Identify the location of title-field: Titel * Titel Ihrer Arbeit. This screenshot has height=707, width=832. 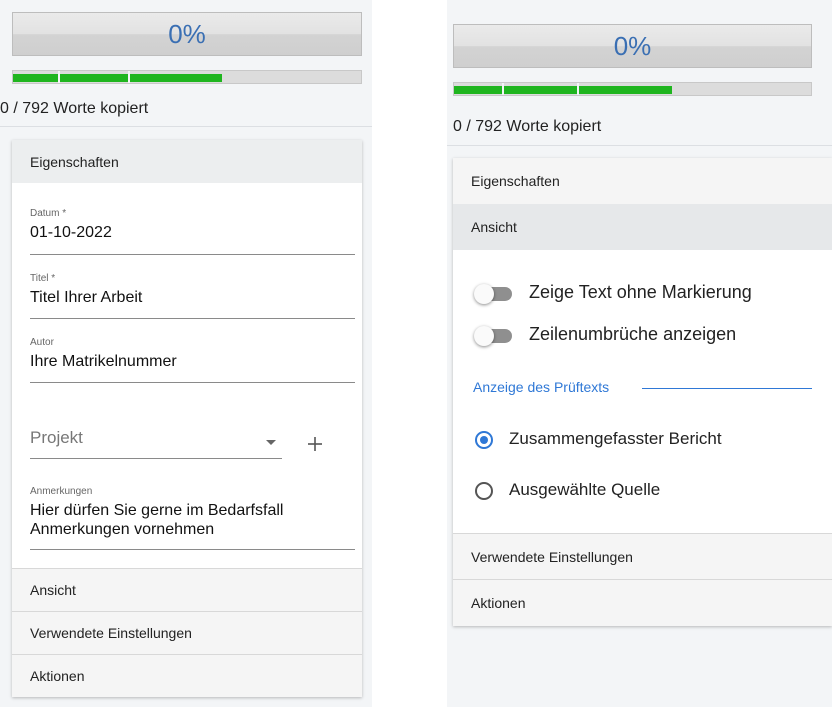
(192, 297).